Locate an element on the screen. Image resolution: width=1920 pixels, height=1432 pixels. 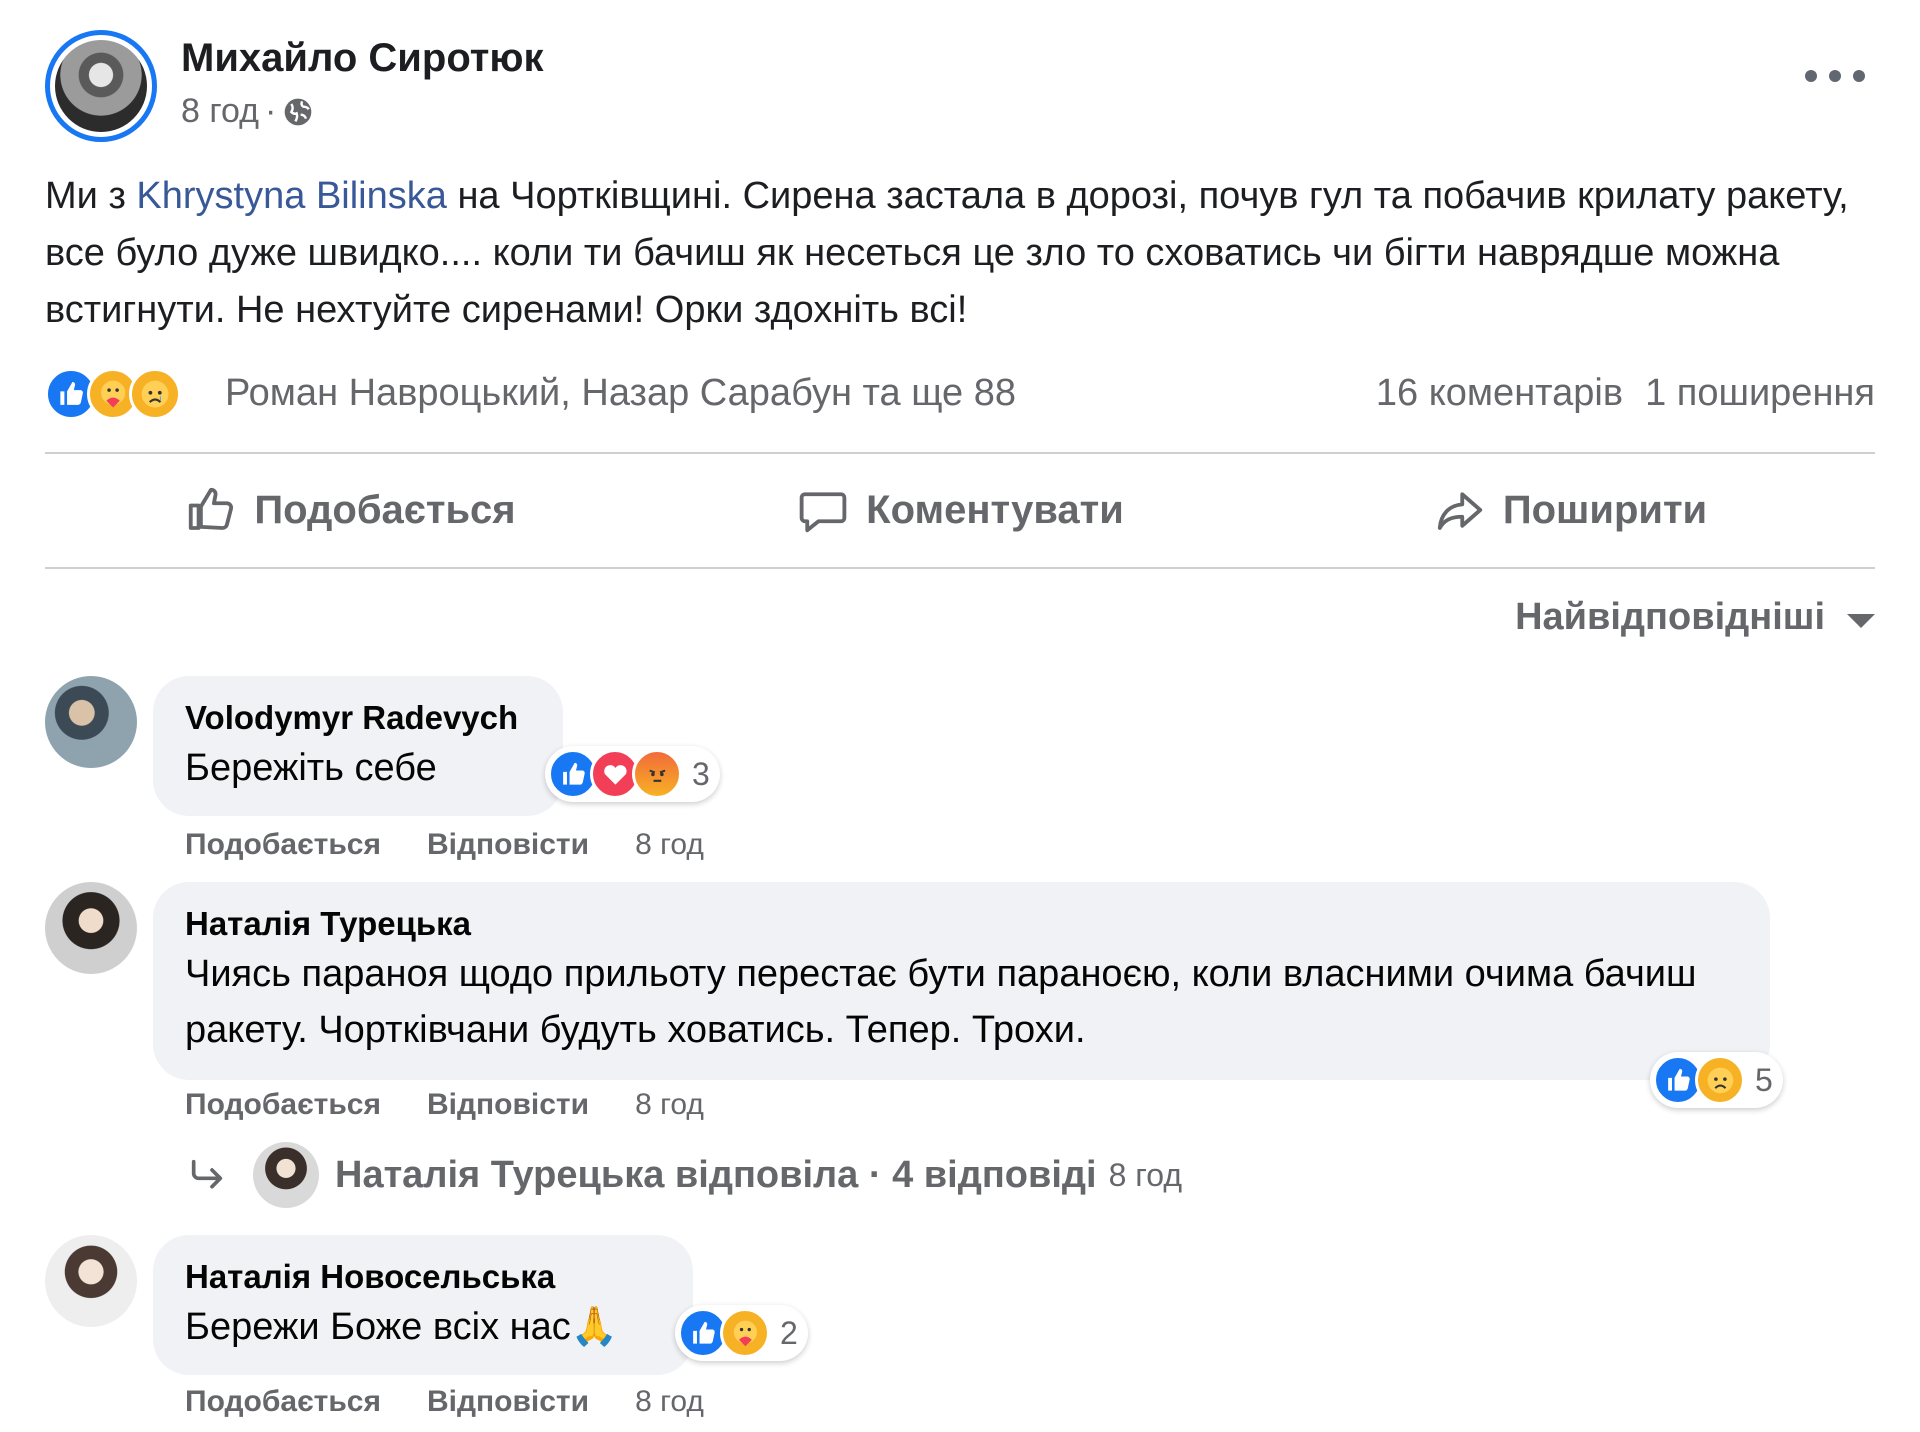
post-time: 8 год is located at coordinates (220, 111).